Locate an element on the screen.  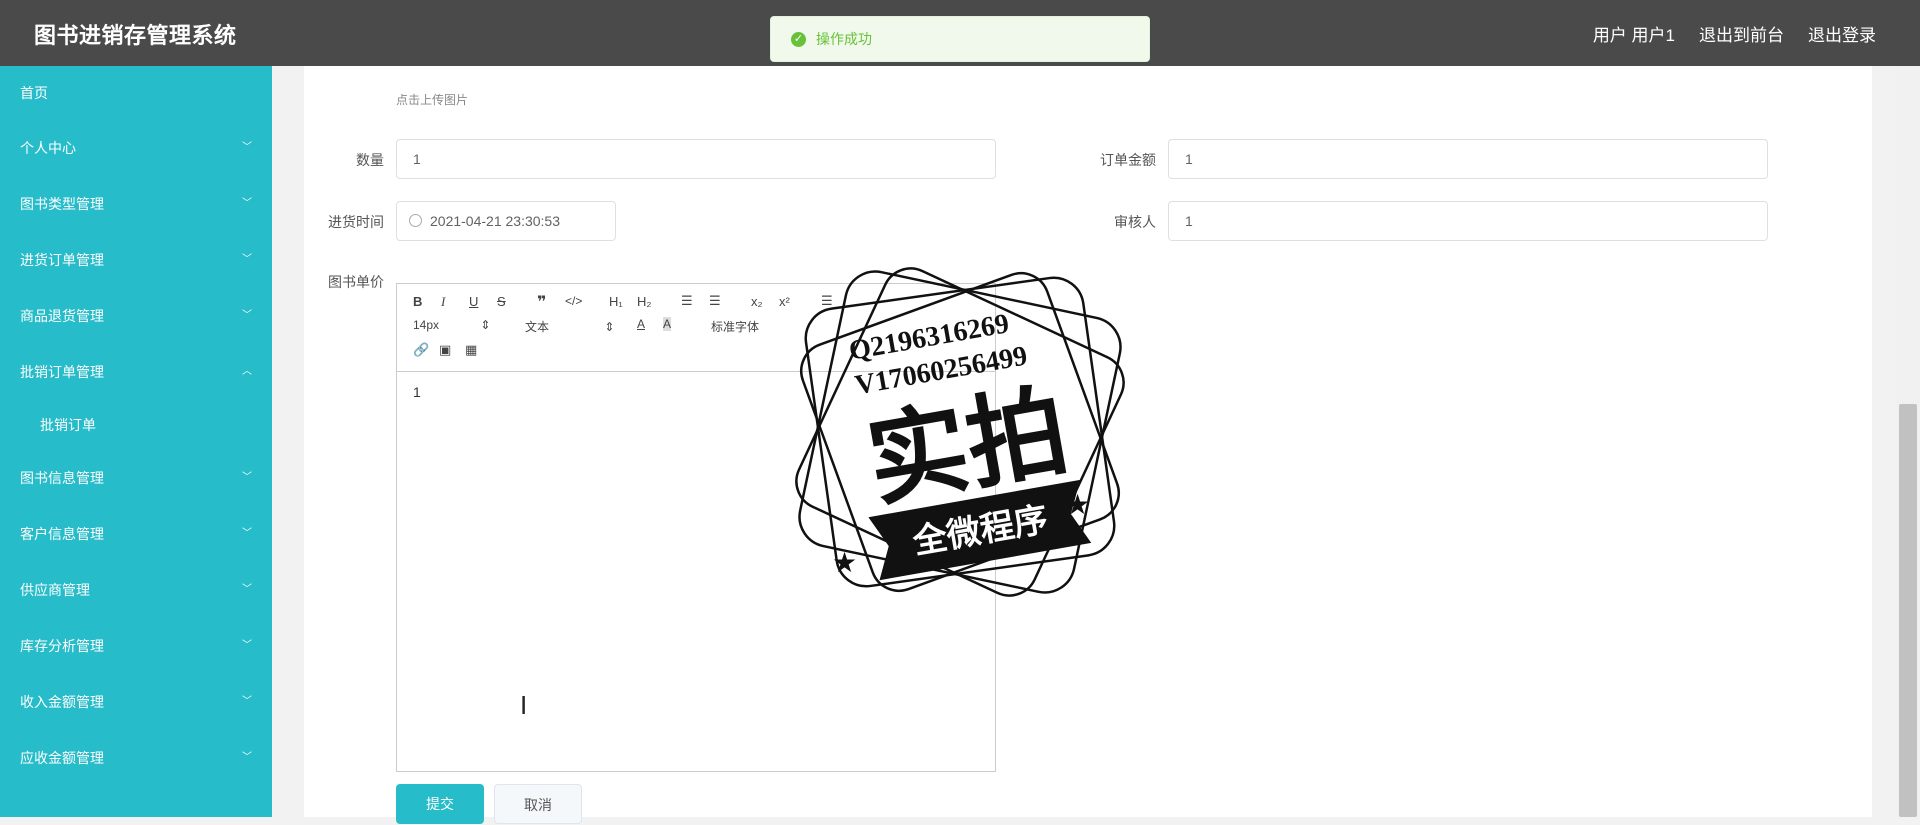
top-right-menu: 用户 用户1 退出到前台 退出登录 is located at coordinates (1734, 33).